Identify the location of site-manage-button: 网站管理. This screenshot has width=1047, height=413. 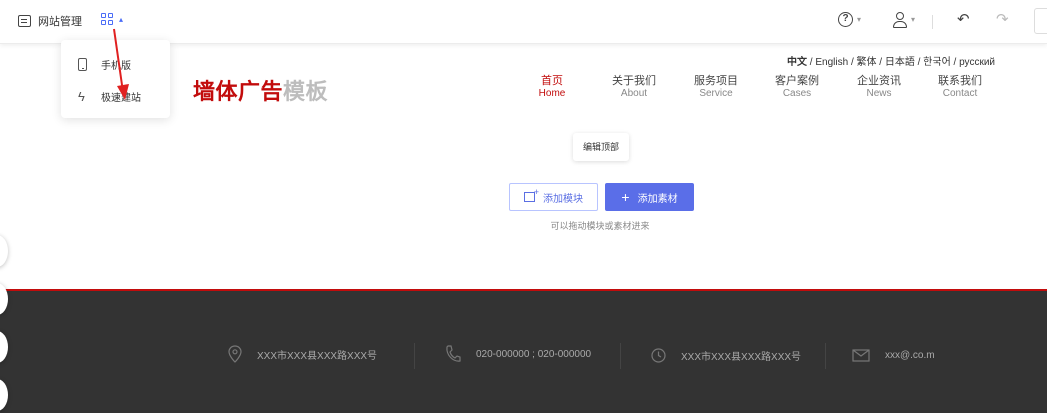
(50, 21).